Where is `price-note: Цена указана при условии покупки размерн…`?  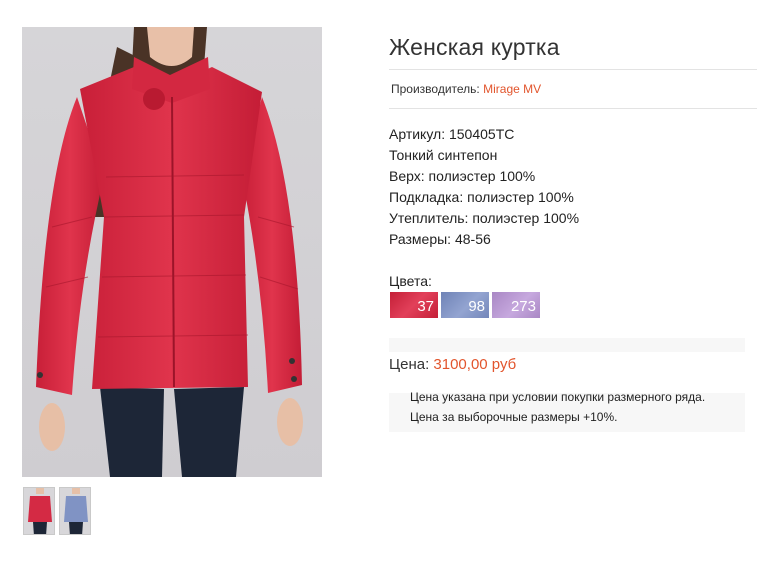
price-note: Цена указана при условии покупки размерн… is located at coordinates (567, 406).